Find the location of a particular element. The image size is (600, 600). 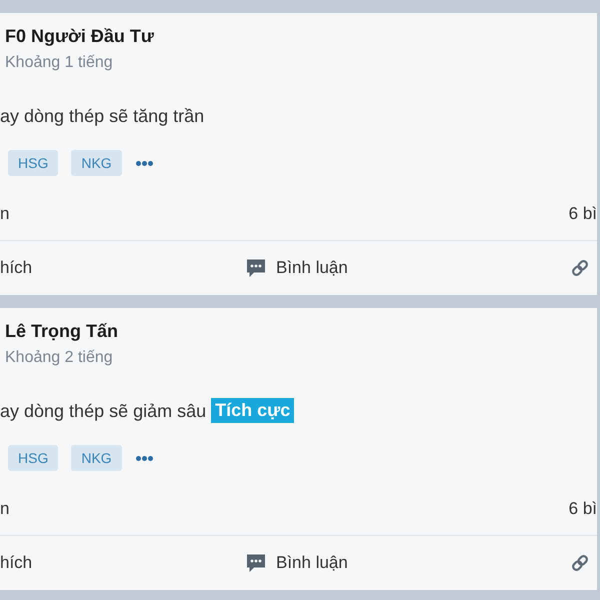

post-text: ay dòng thép sẽ tăng trần is located at coordinates (102, 116).